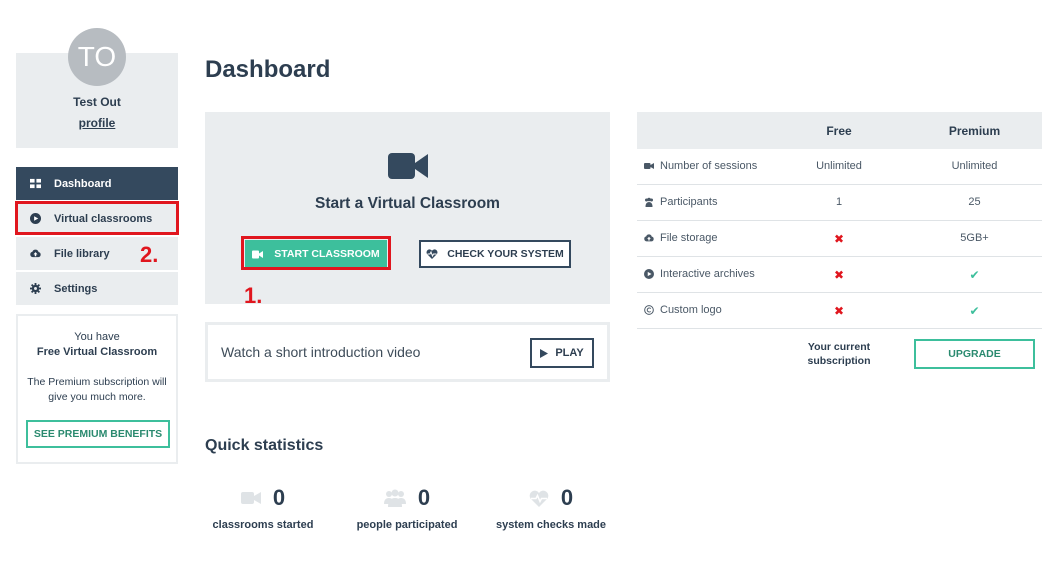 This screenshot has height=581, width=1061. I want to click on pricing-feature-label: Number of sessions, so click(709, 166).